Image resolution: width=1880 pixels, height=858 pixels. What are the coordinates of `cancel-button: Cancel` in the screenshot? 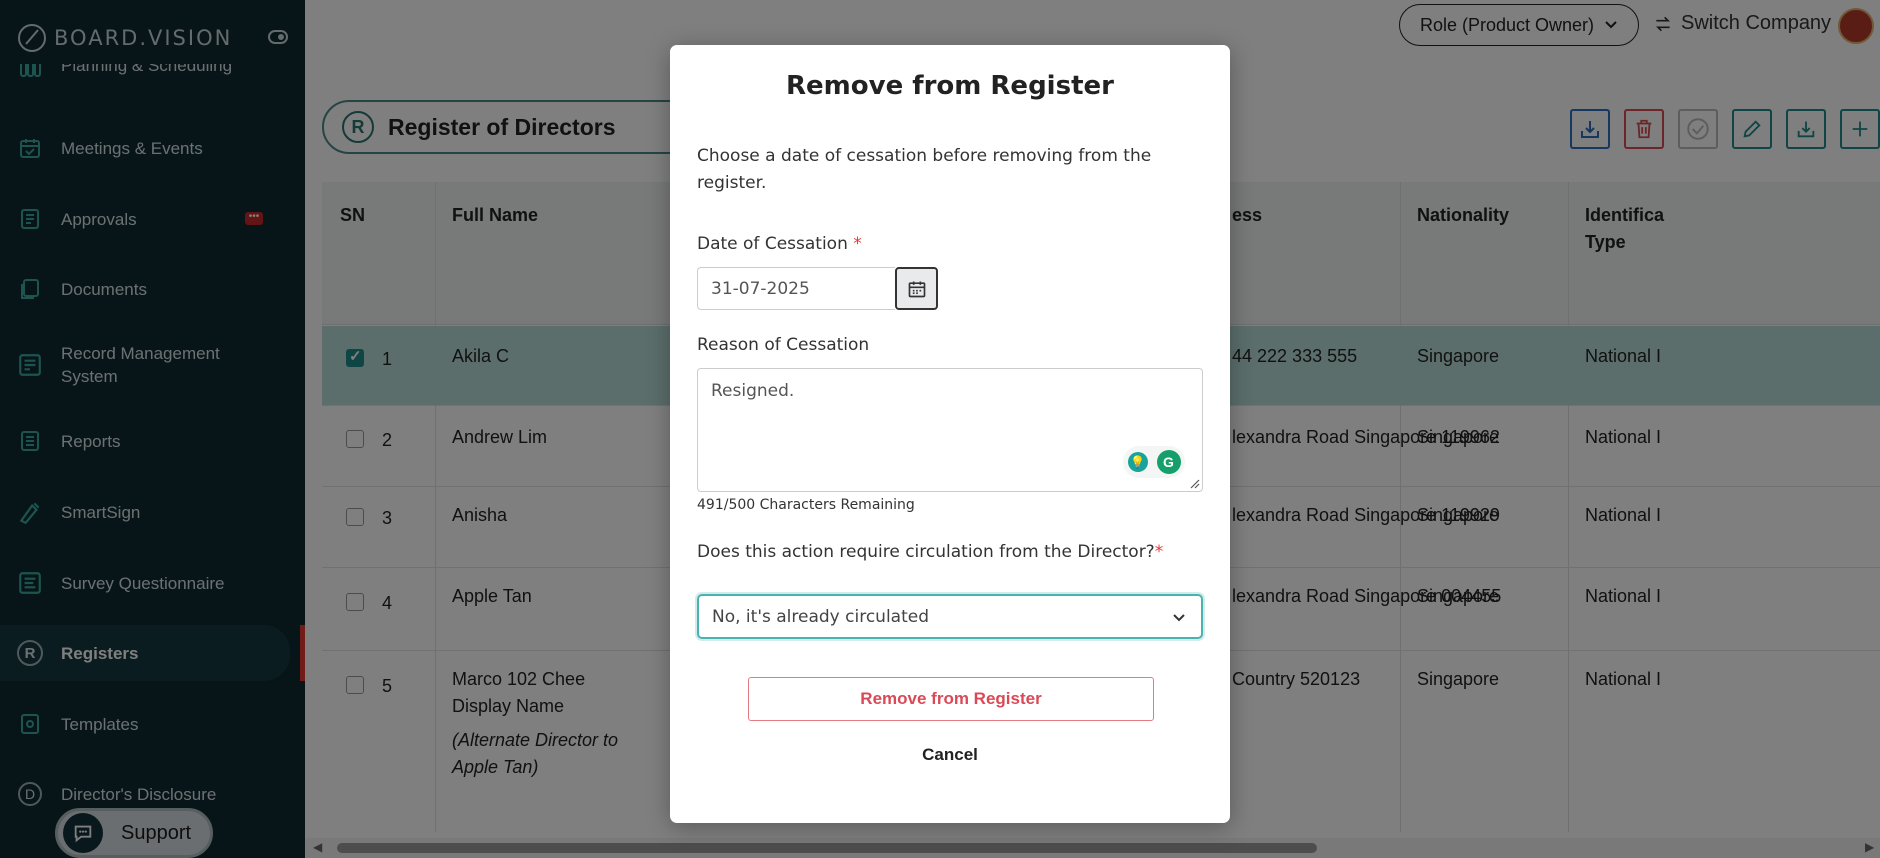 It's located at (950, 755).